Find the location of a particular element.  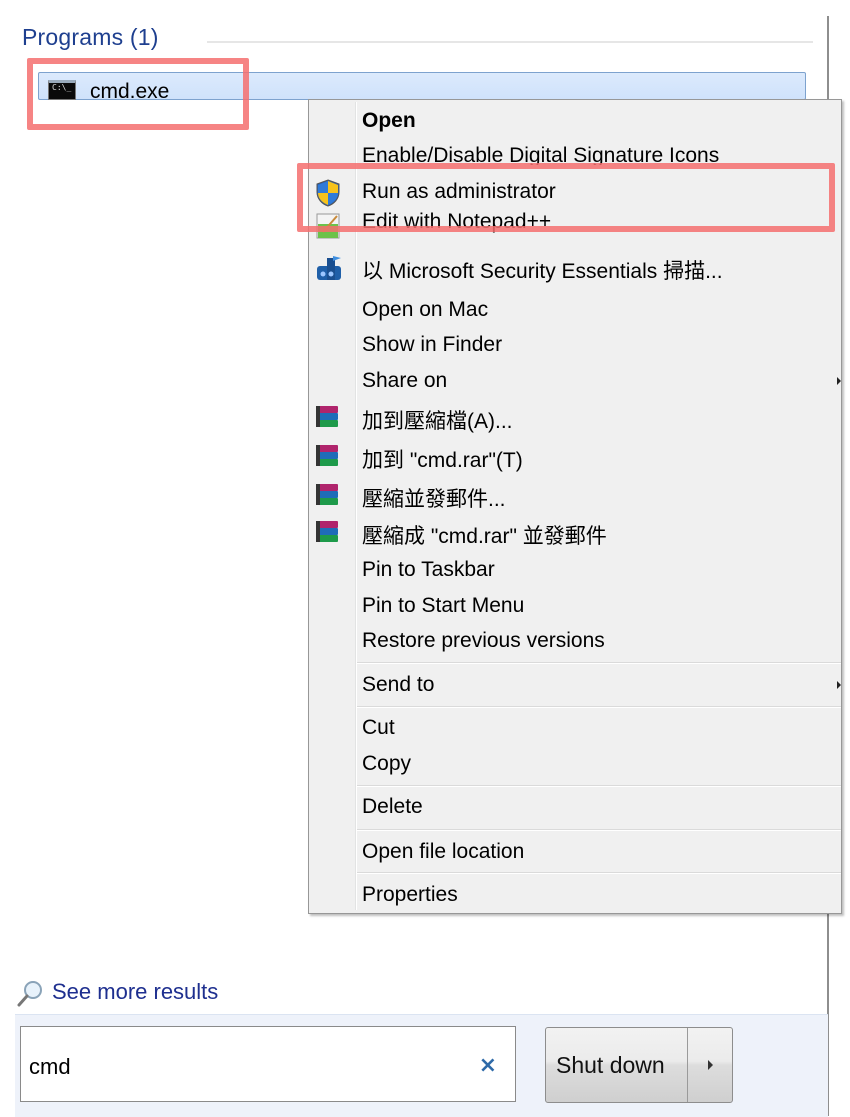

menu-item-label: Properties is located at coordinates (410, 894).